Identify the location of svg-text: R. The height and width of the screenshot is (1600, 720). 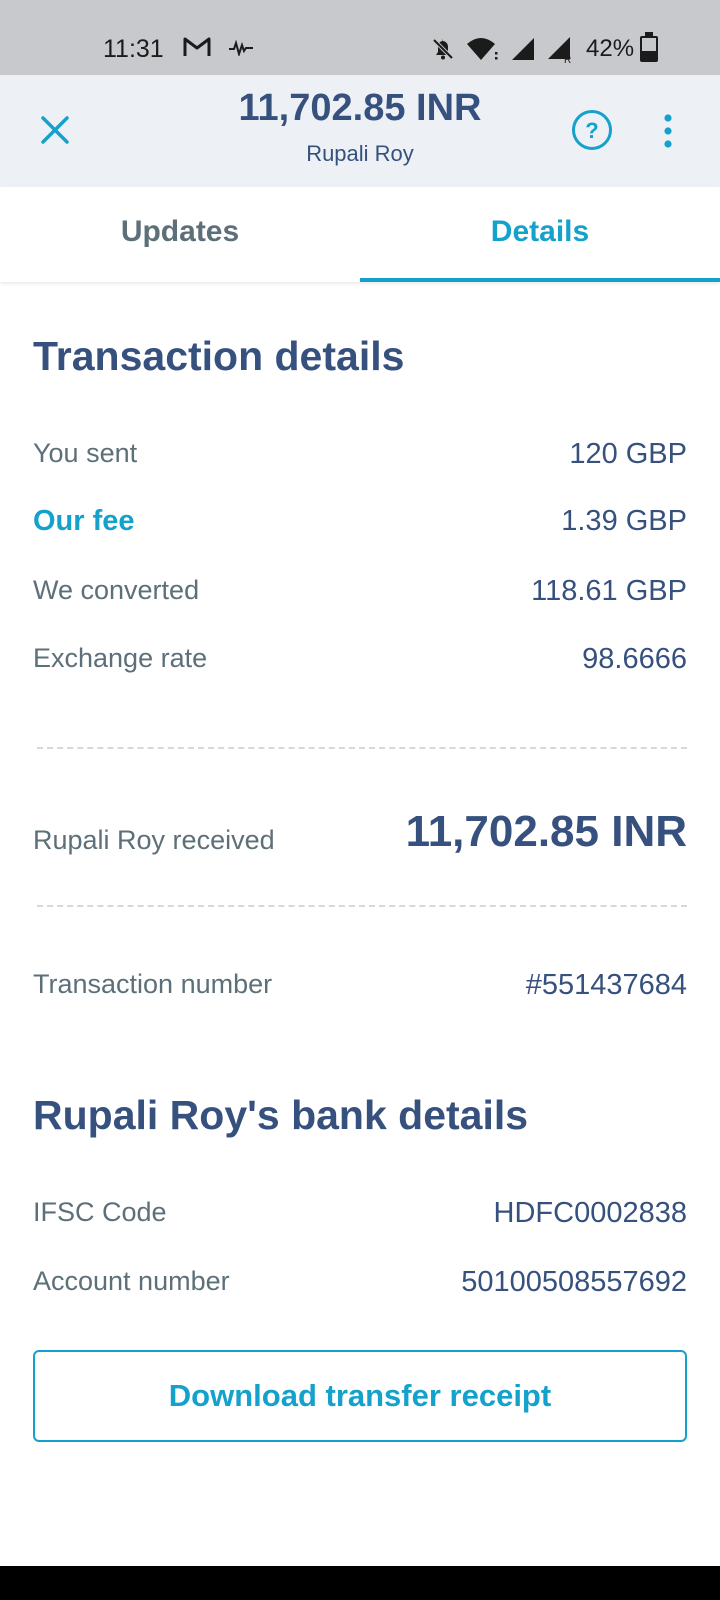
(567, 59).